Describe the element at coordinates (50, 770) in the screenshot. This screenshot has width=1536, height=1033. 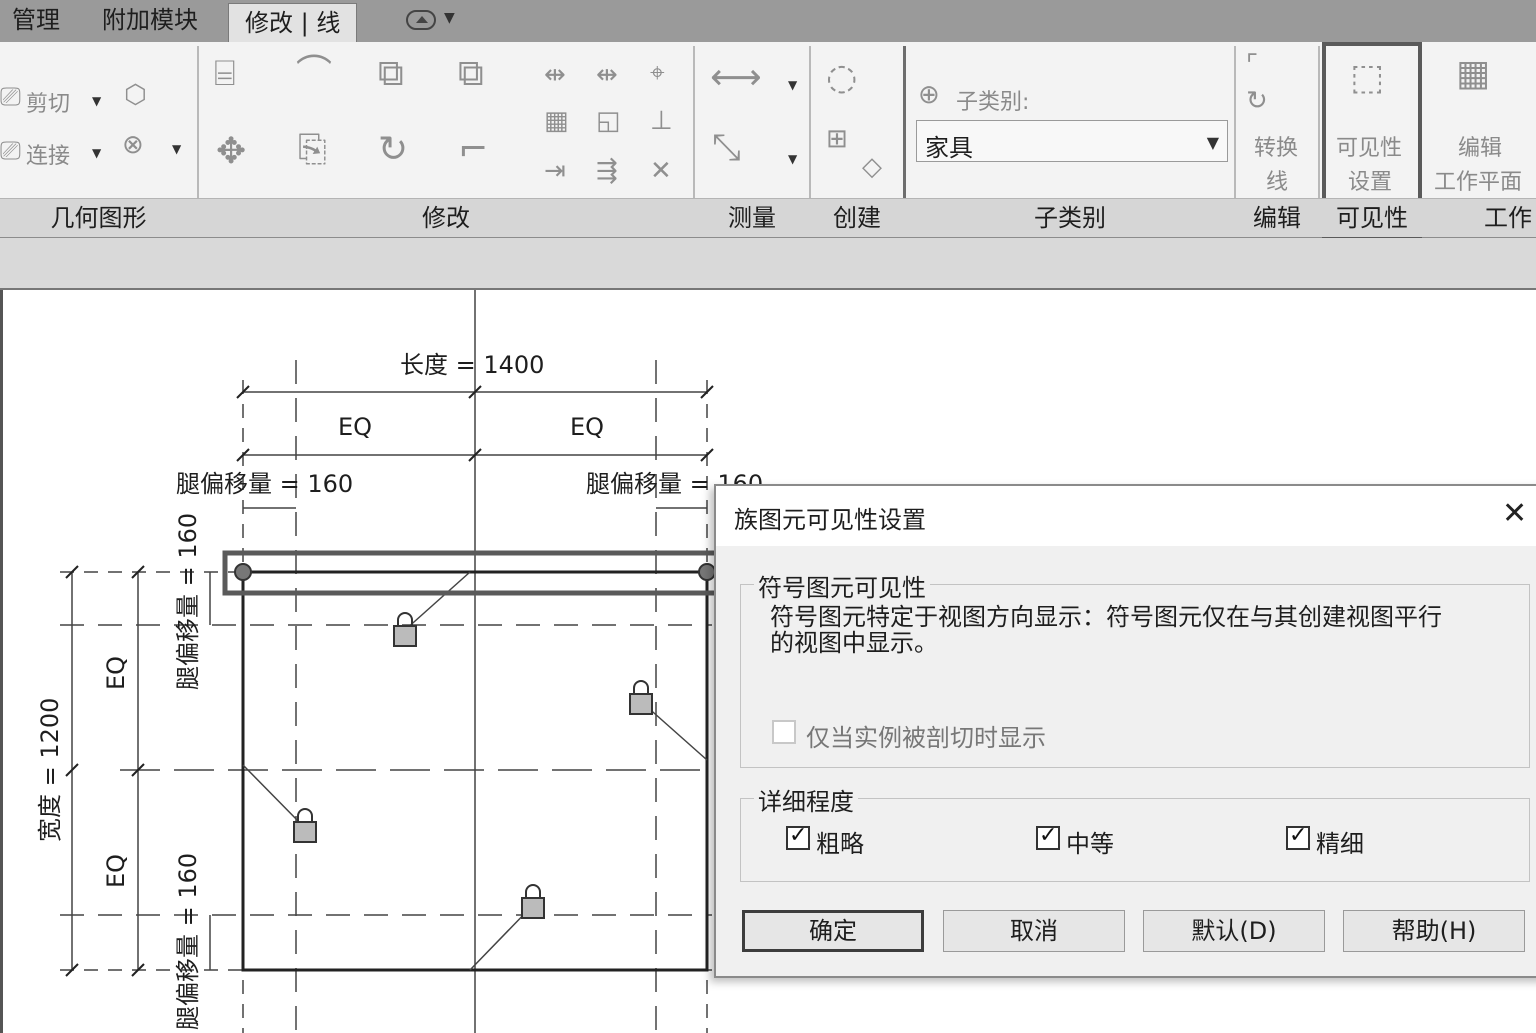
I see `width-dimension-text: 宽度 = 1200` at that location.